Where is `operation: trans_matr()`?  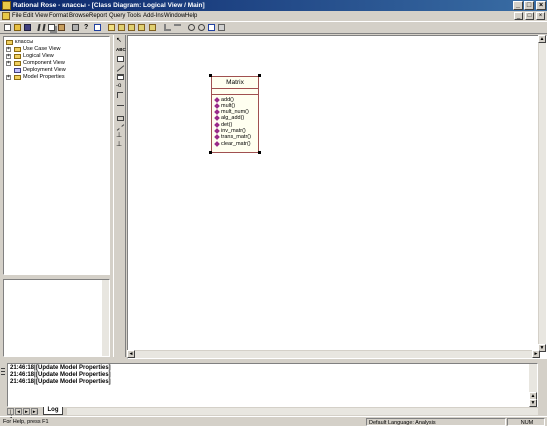
operation: trans_matr() is located at coordinates (232, 136).